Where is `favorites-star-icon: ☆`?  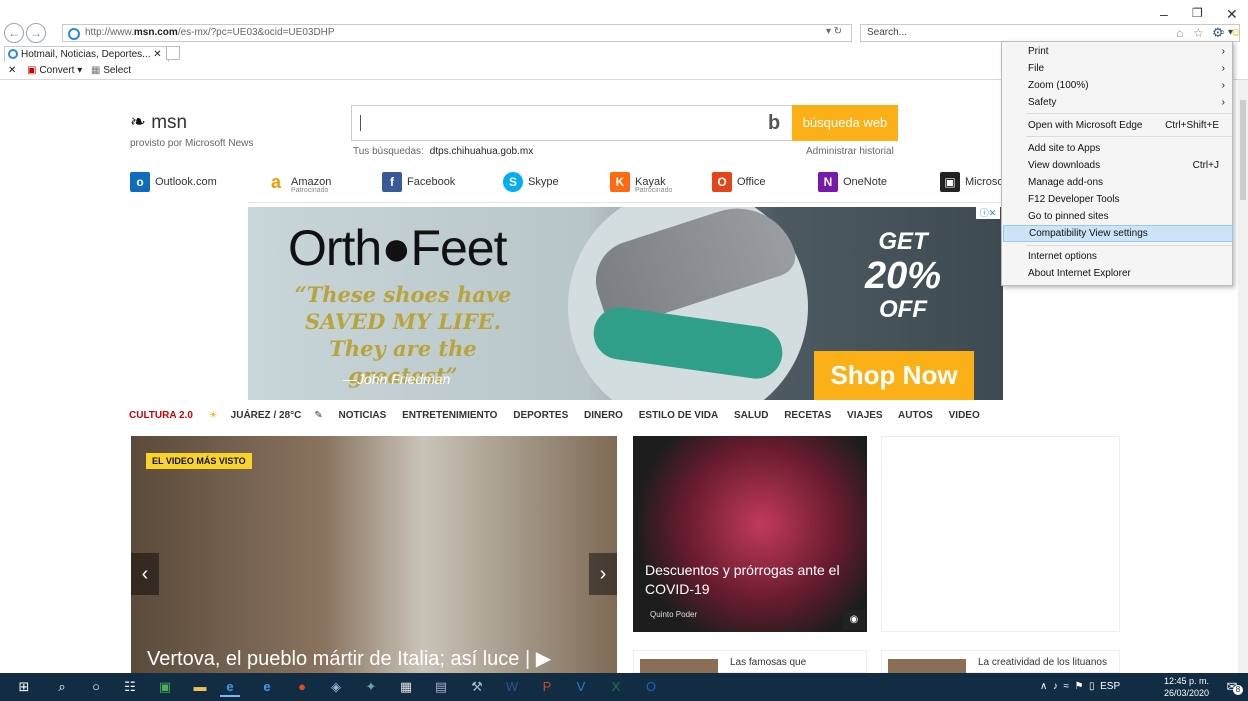
favorites-star-icon: ☆ is located at coordinates (1198, 33).